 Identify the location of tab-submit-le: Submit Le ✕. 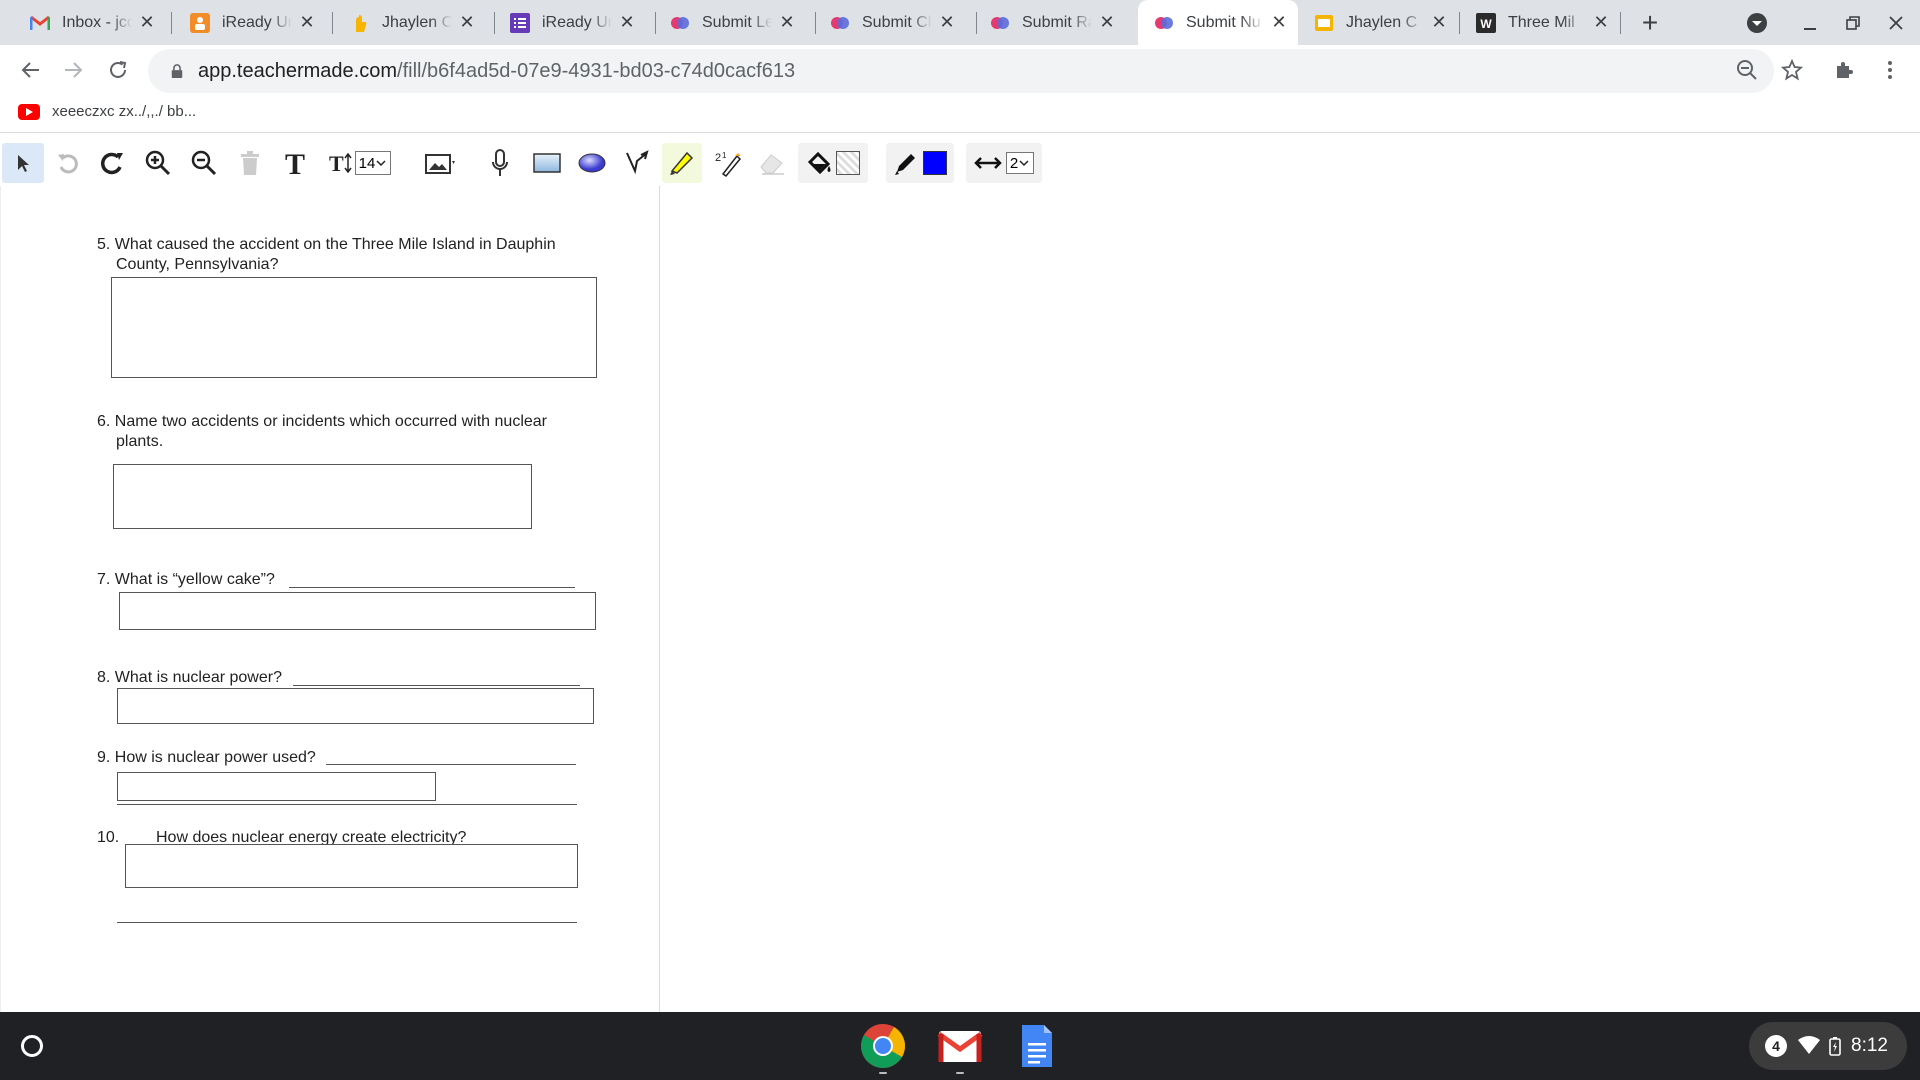
(726, 22).